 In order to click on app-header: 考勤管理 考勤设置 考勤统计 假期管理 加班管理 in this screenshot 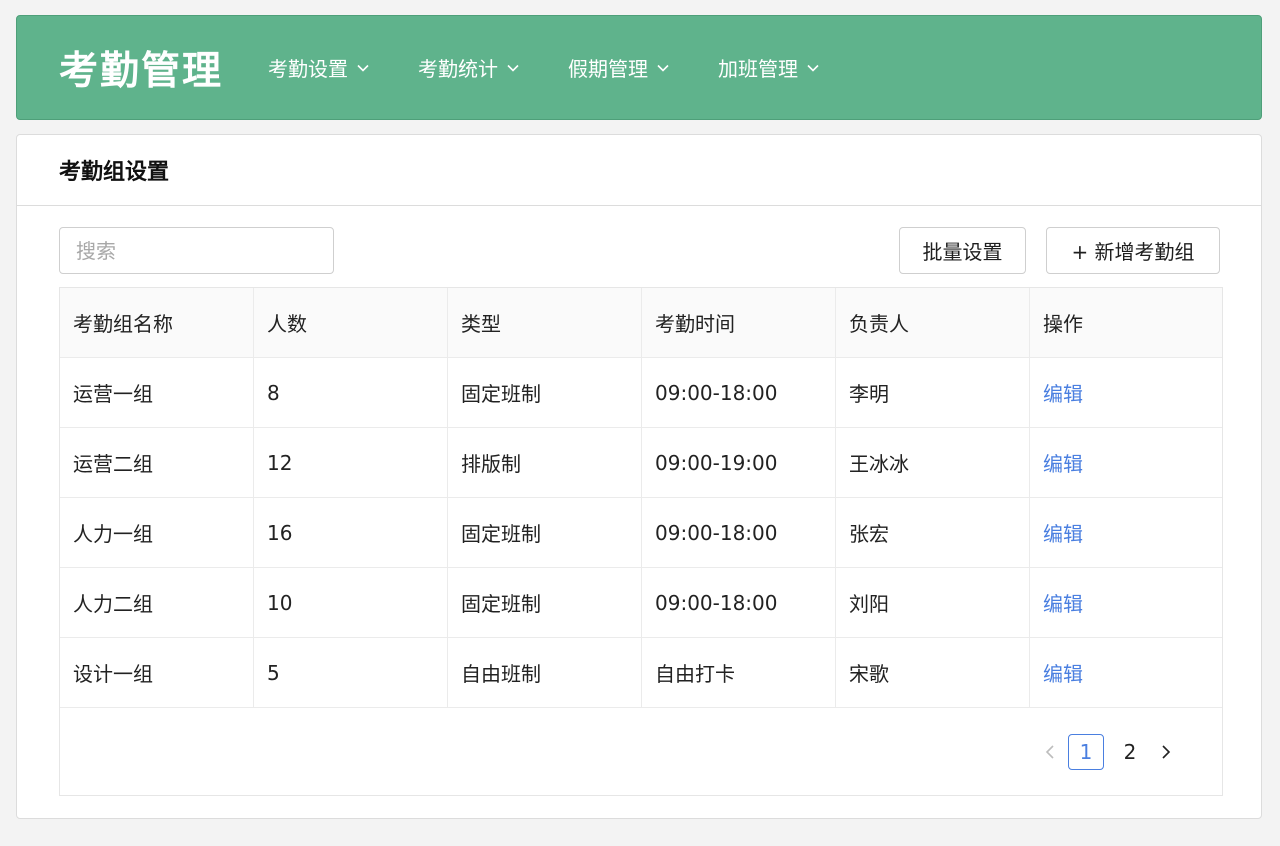, I will do `click(639, 67)`.